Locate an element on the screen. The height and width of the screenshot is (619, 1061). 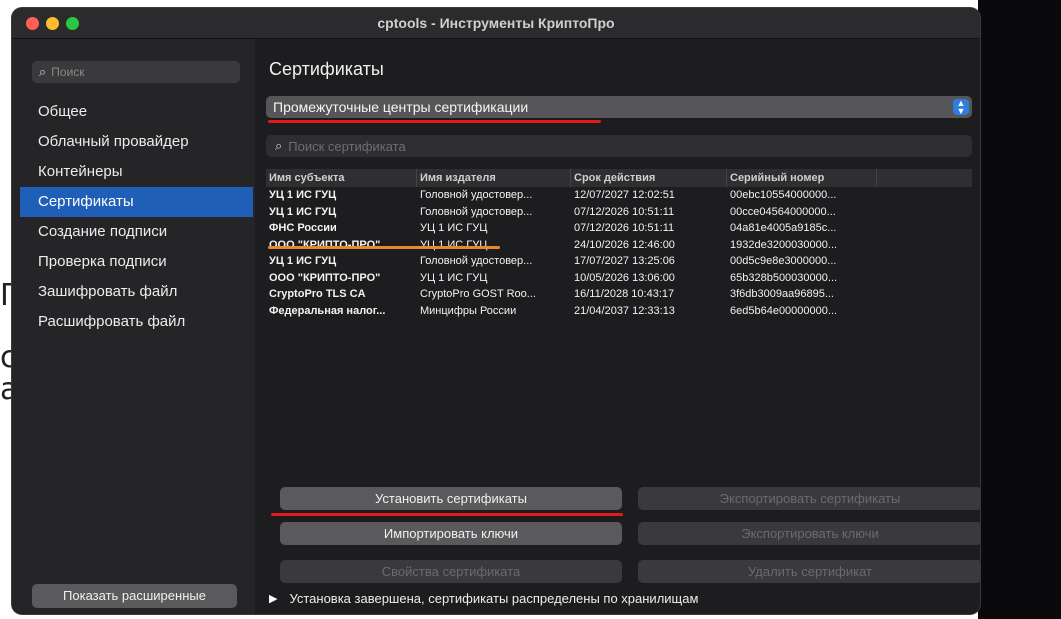
export-keys-button: Экспортировать ключи is located at coordinates (809, 533).